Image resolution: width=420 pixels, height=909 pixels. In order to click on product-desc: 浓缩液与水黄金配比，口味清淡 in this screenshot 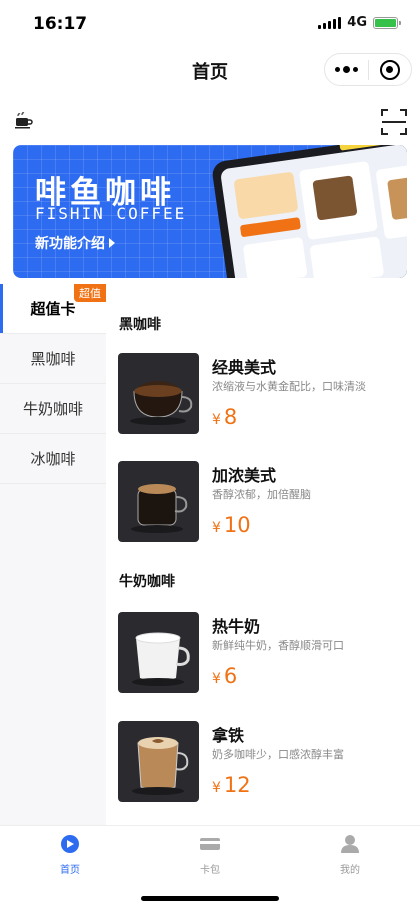, I will do `click(289, 386)`.